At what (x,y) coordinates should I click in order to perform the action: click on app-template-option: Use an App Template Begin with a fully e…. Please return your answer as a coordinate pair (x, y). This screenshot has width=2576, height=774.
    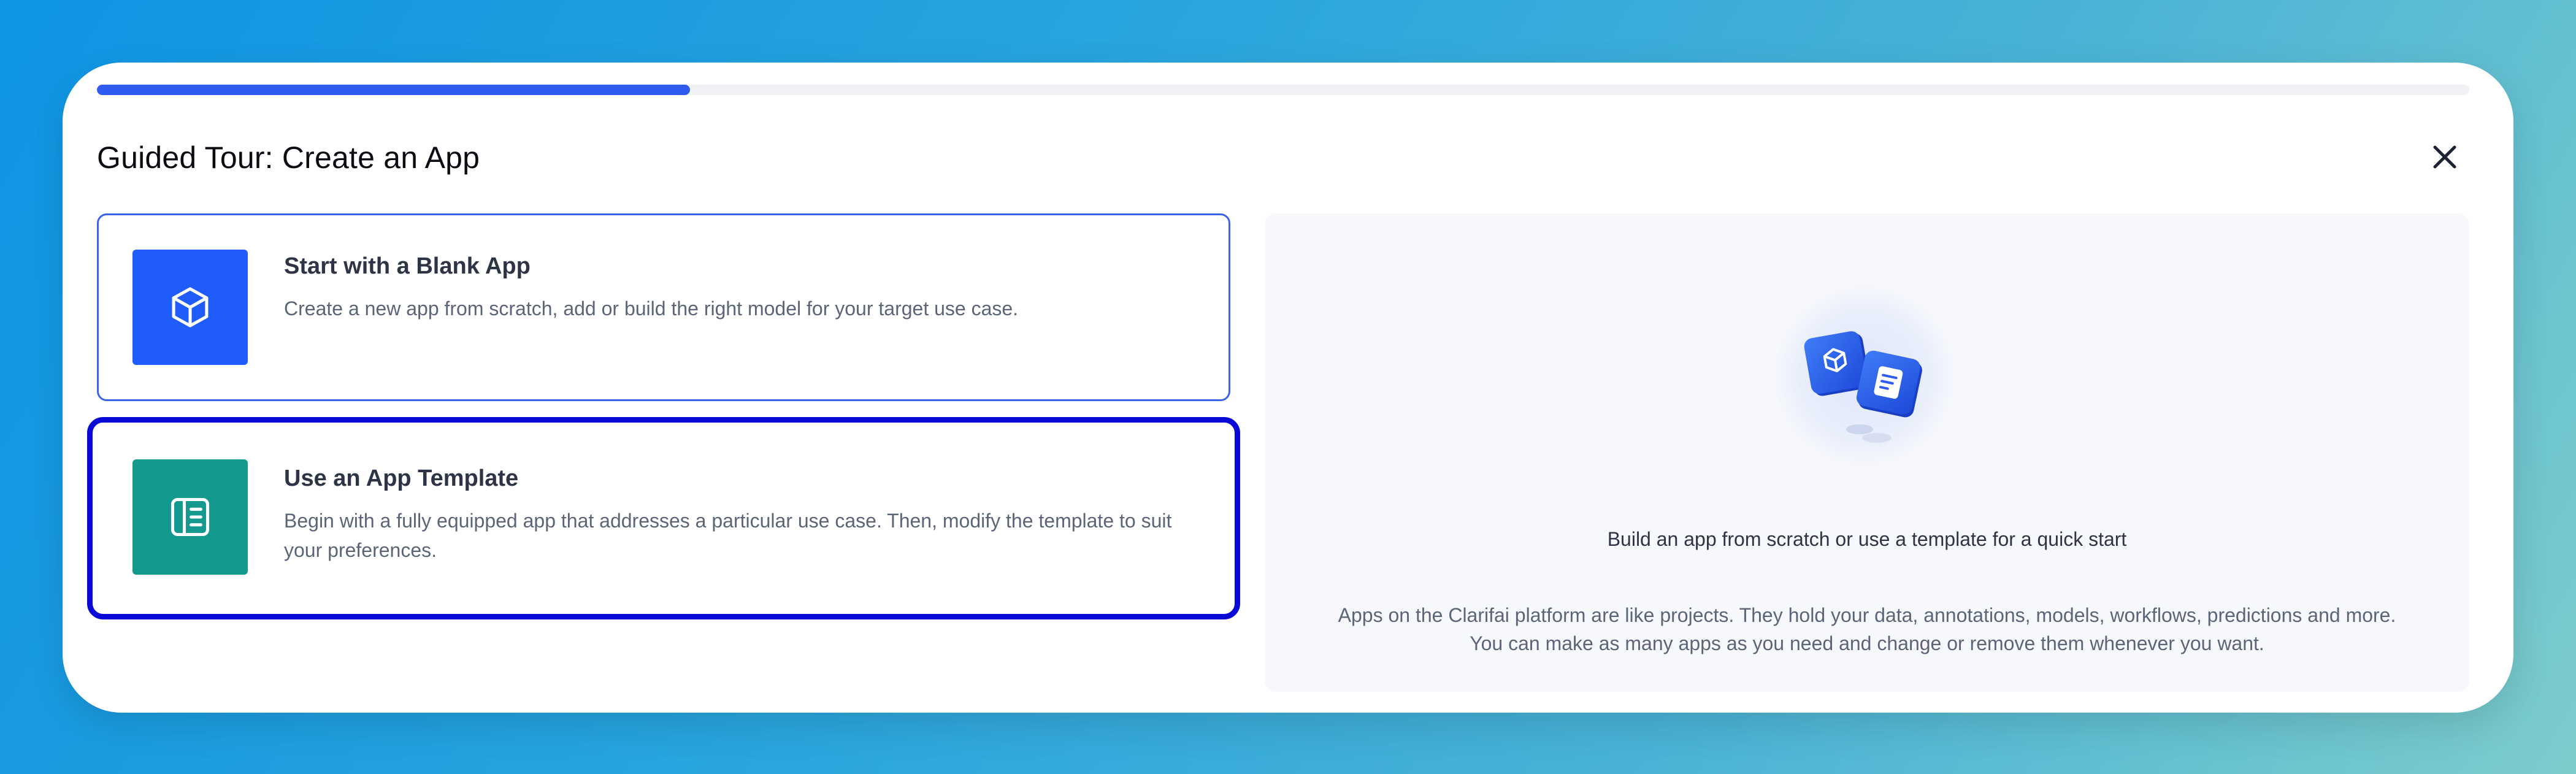
    Looking at the image, I should click on (663, 518).